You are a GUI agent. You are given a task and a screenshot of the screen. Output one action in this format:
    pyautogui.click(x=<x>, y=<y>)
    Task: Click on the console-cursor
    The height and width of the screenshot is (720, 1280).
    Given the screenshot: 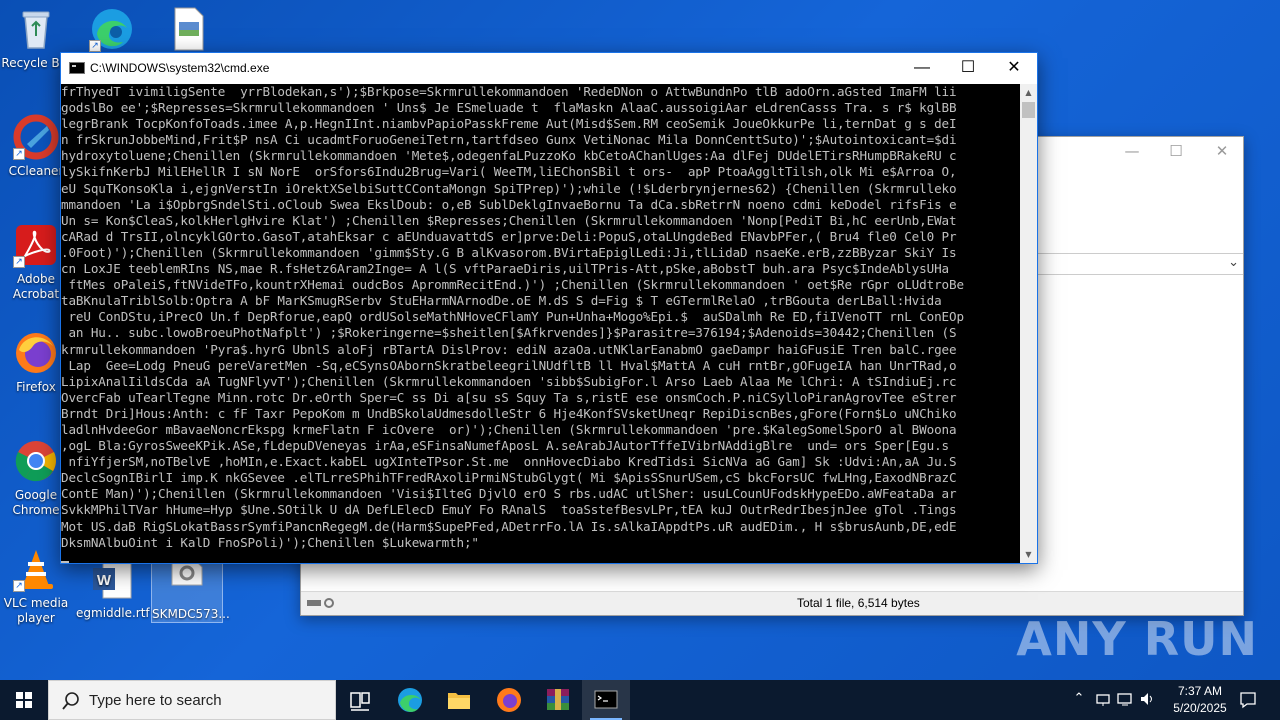 What is the action you would take?
    pyautogui.click(x=65, y=561)
    